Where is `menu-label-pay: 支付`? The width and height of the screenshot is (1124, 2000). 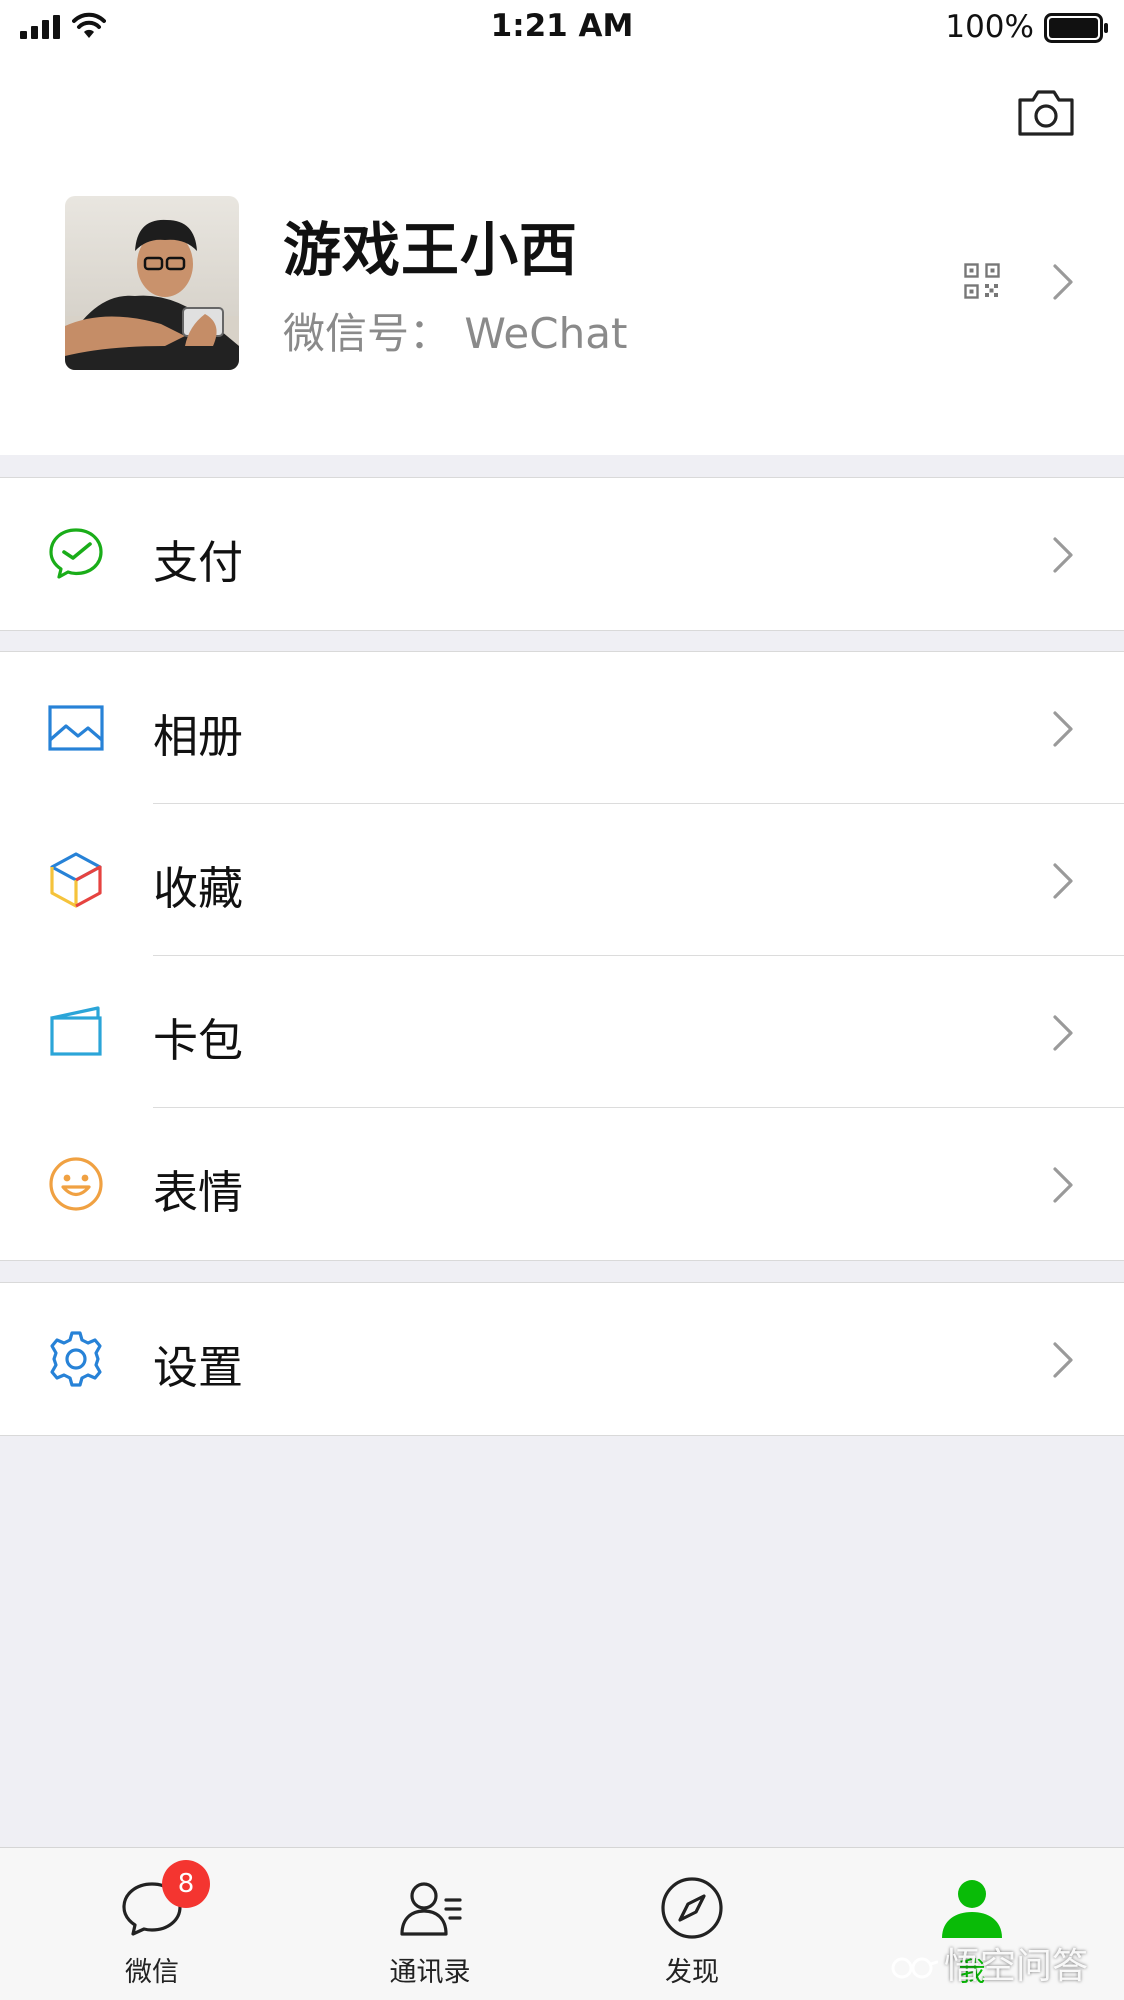 menu-label-pay: 支付 is located at coordinates (198, 562).